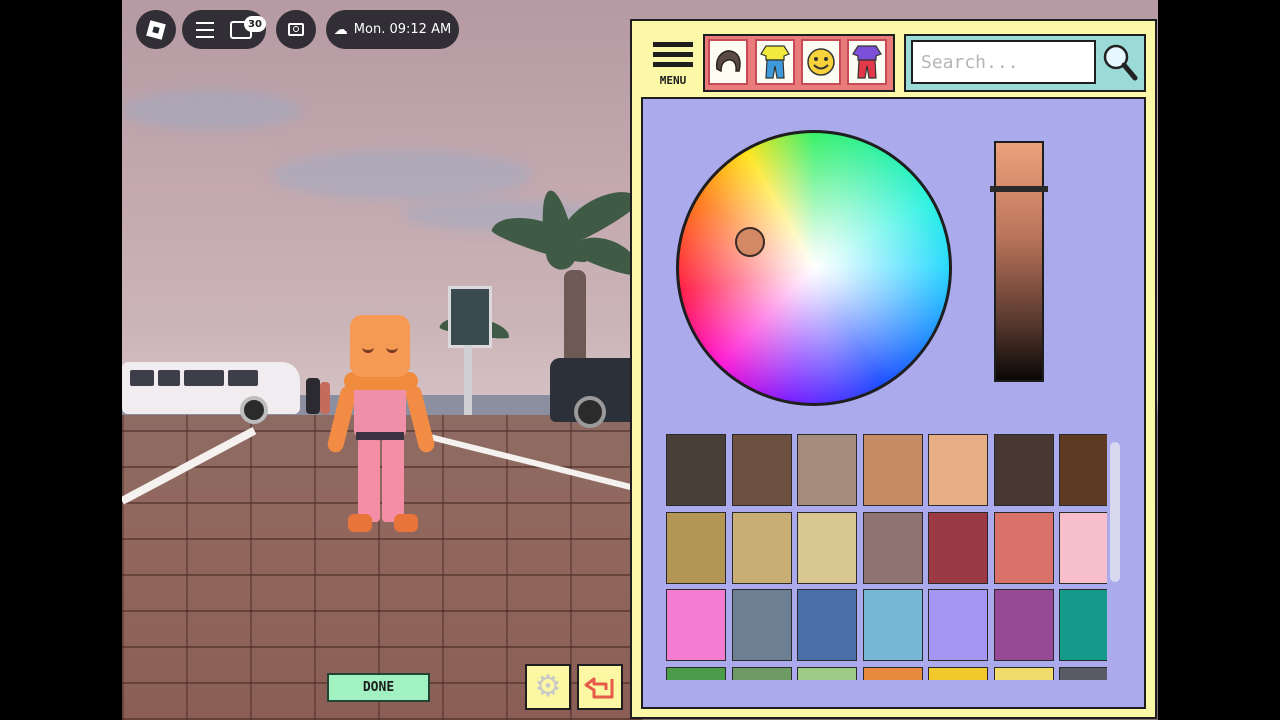 Image resolution: width=1280 pixels, height=720 pixels. I want to click on roblox-menu-button, so click(156, 29).